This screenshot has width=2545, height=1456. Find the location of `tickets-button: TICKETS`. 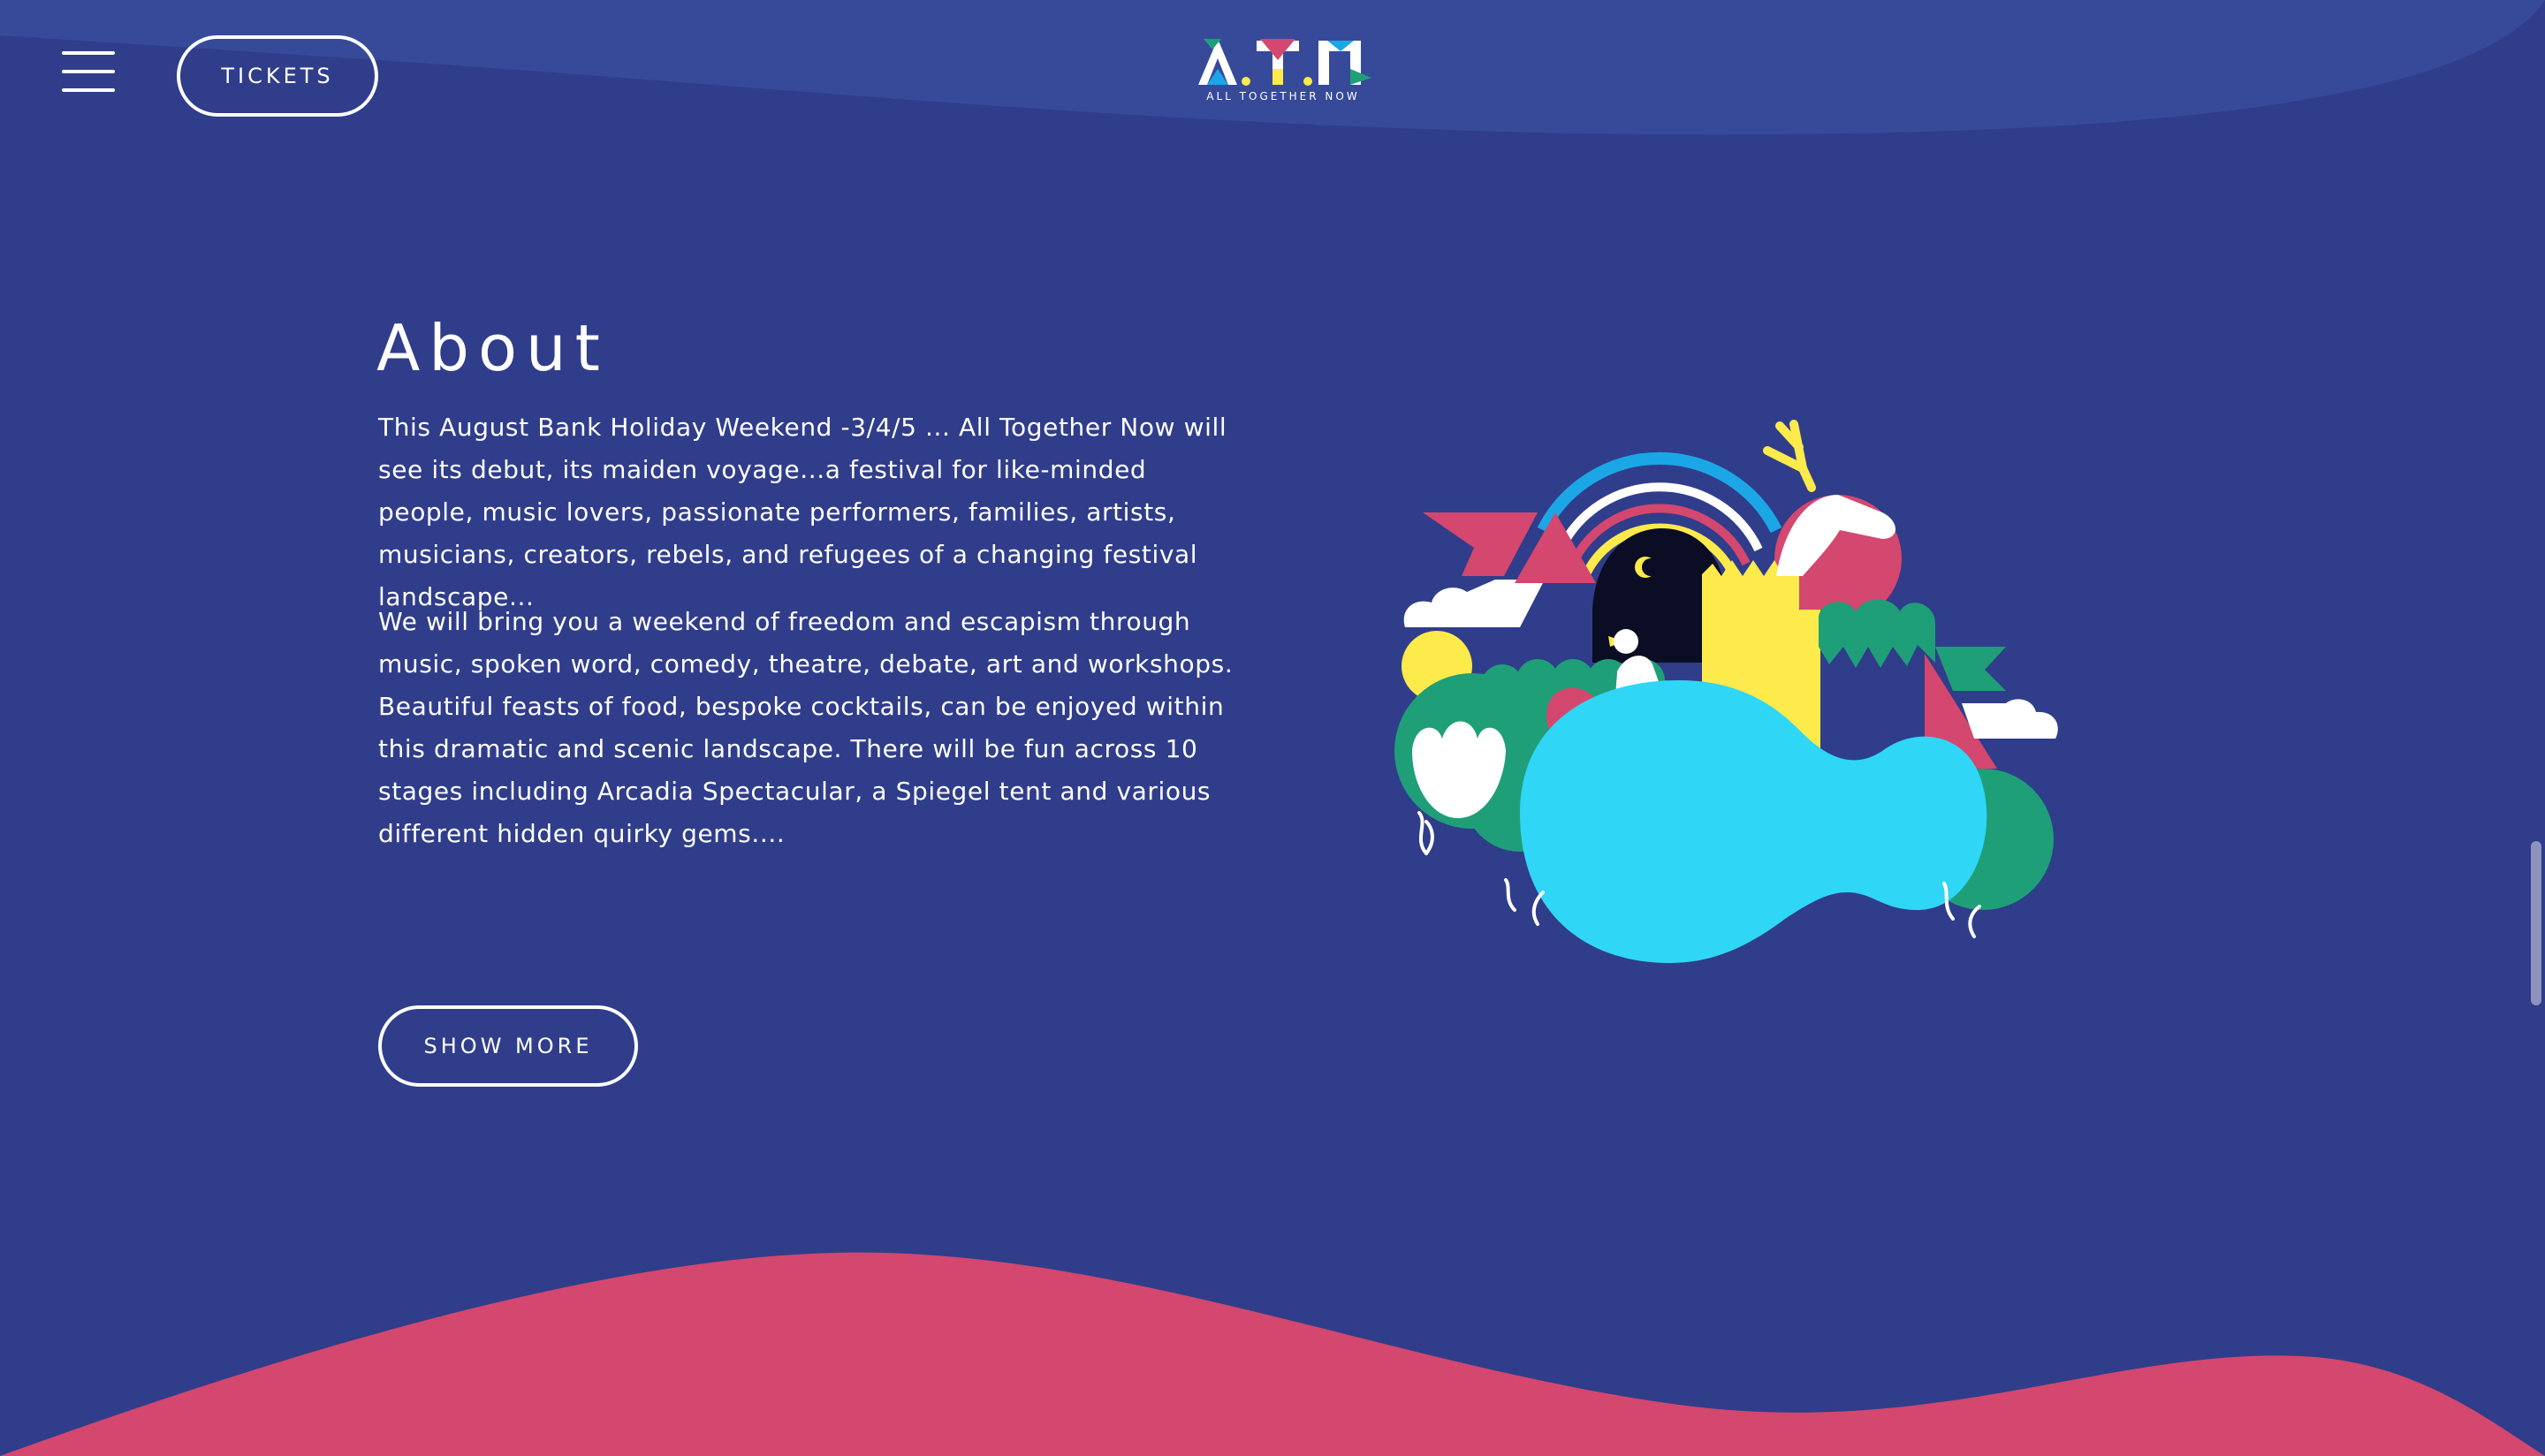

tickets-button: TICKETS is located at coordinates (277, 76).